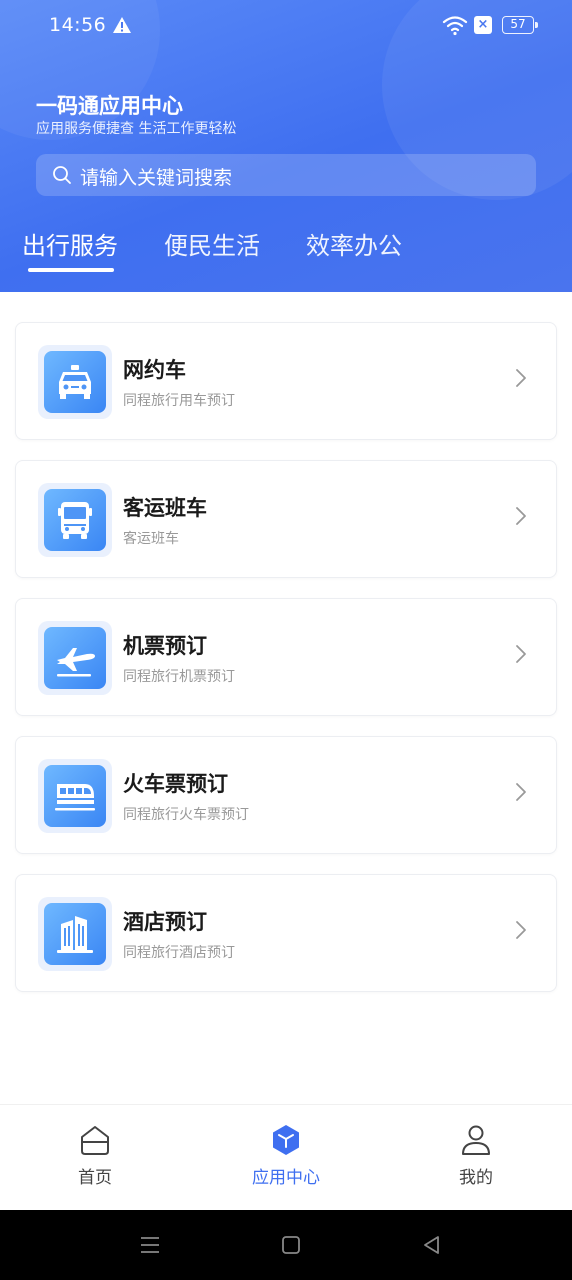  Describe the element at coordinates (175, 784) in the screenshot. I see `service-title: 火车票预订` at that location.